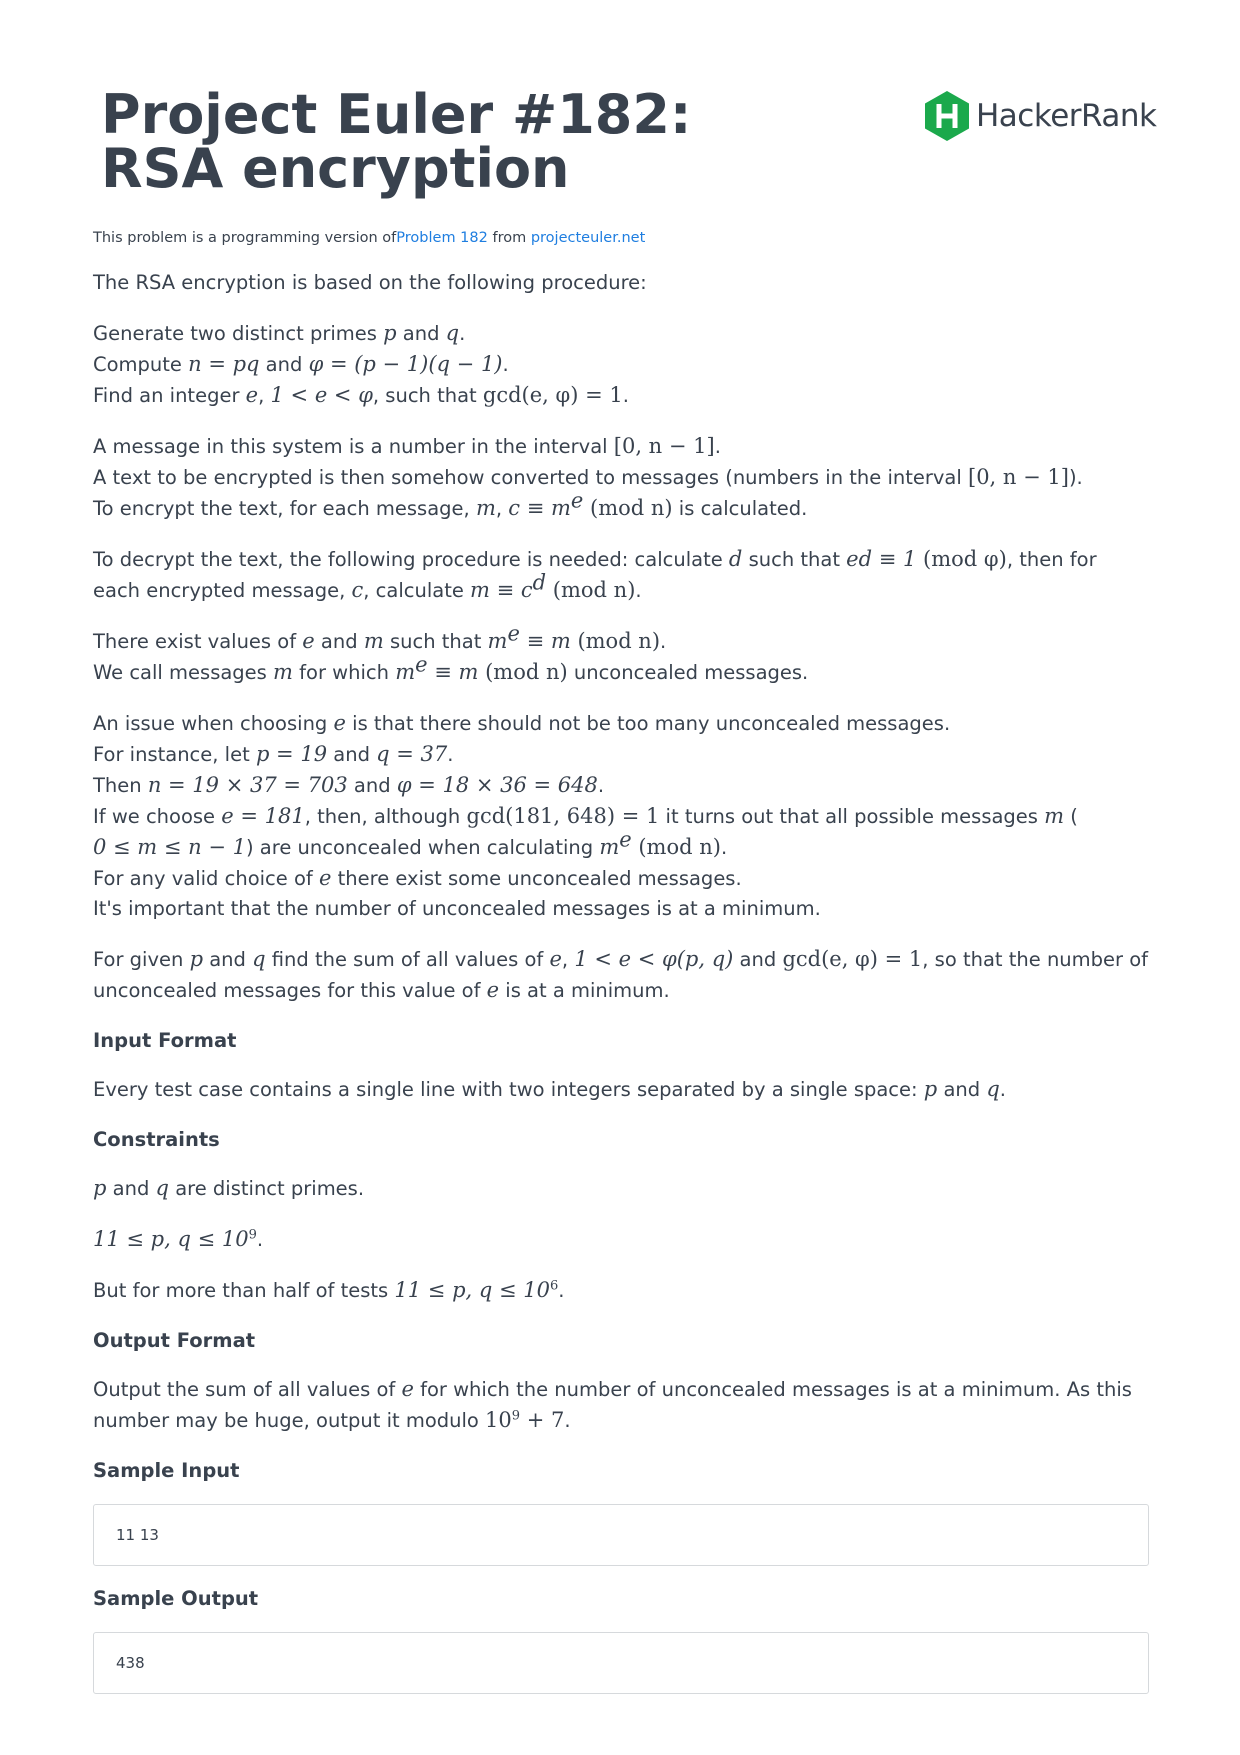  Describe the element at coordinates (1066, 116) in the screenshot. I see `logo-text: HackerRank` at that location.